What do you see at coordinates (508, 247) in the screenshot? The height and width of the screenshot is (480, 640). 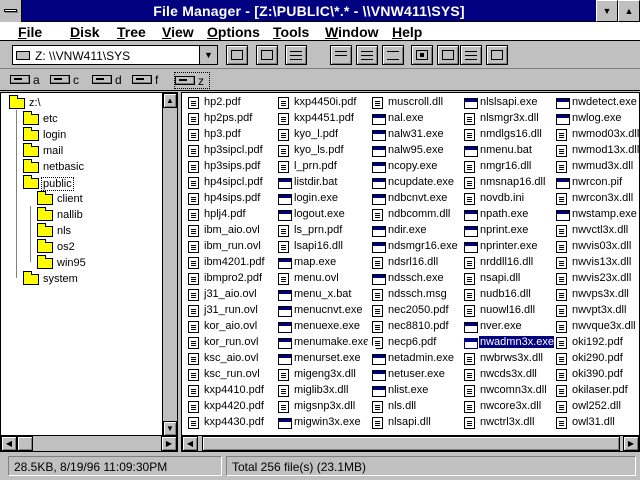 I see `file-item: nprinter.exe` at bounding box center [508, 247].